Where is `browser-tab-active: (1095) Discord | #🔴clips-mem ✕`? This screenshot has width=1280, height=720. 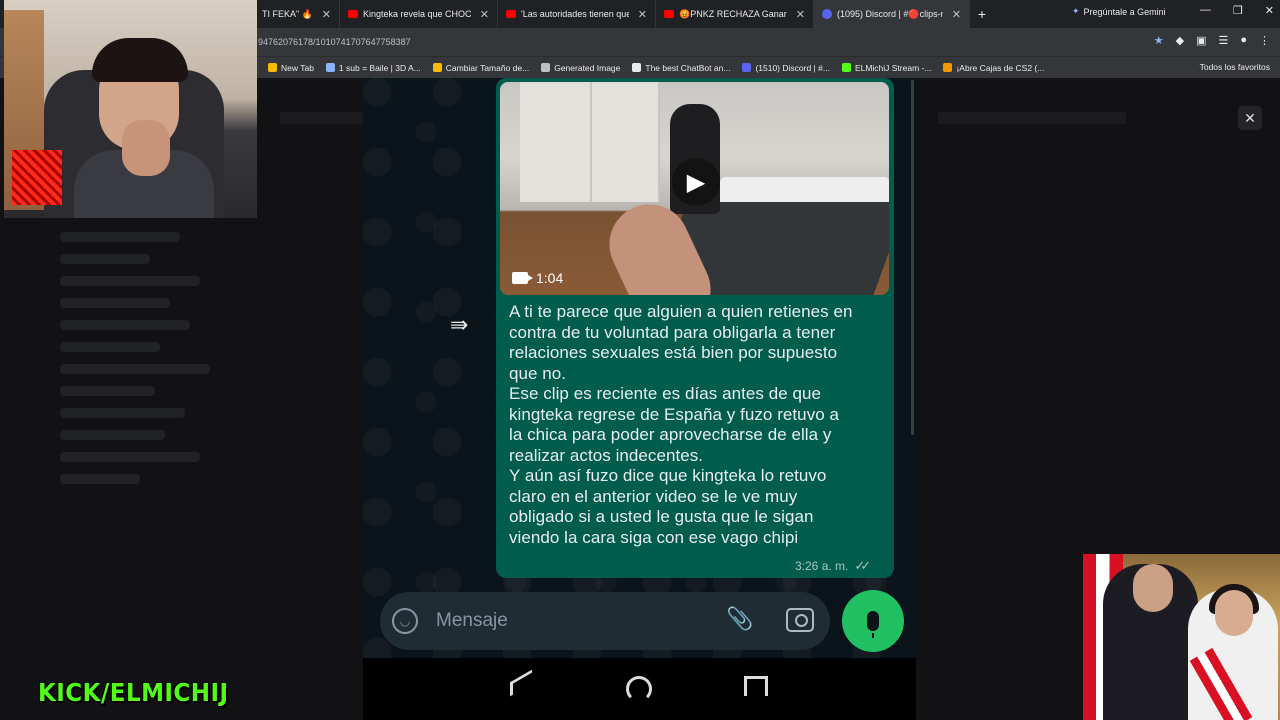
browser-tab-active: (1095) Discord | #🔴clips-mem ✕ is located at coordinates (892, 14).